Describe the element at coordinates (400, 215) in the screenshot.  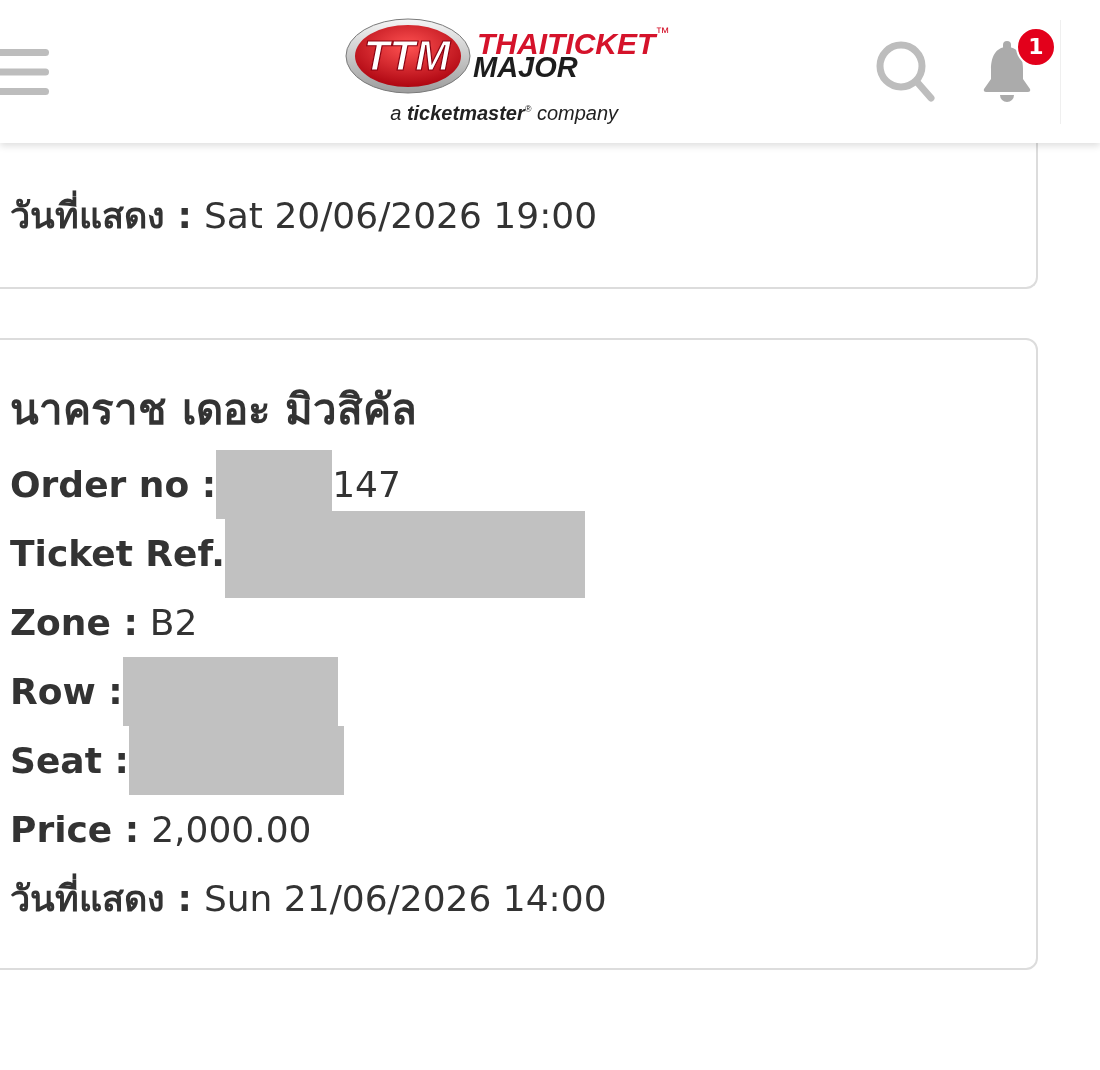
I see `field-value: Sat 20/06/2026 19:00` at that location.